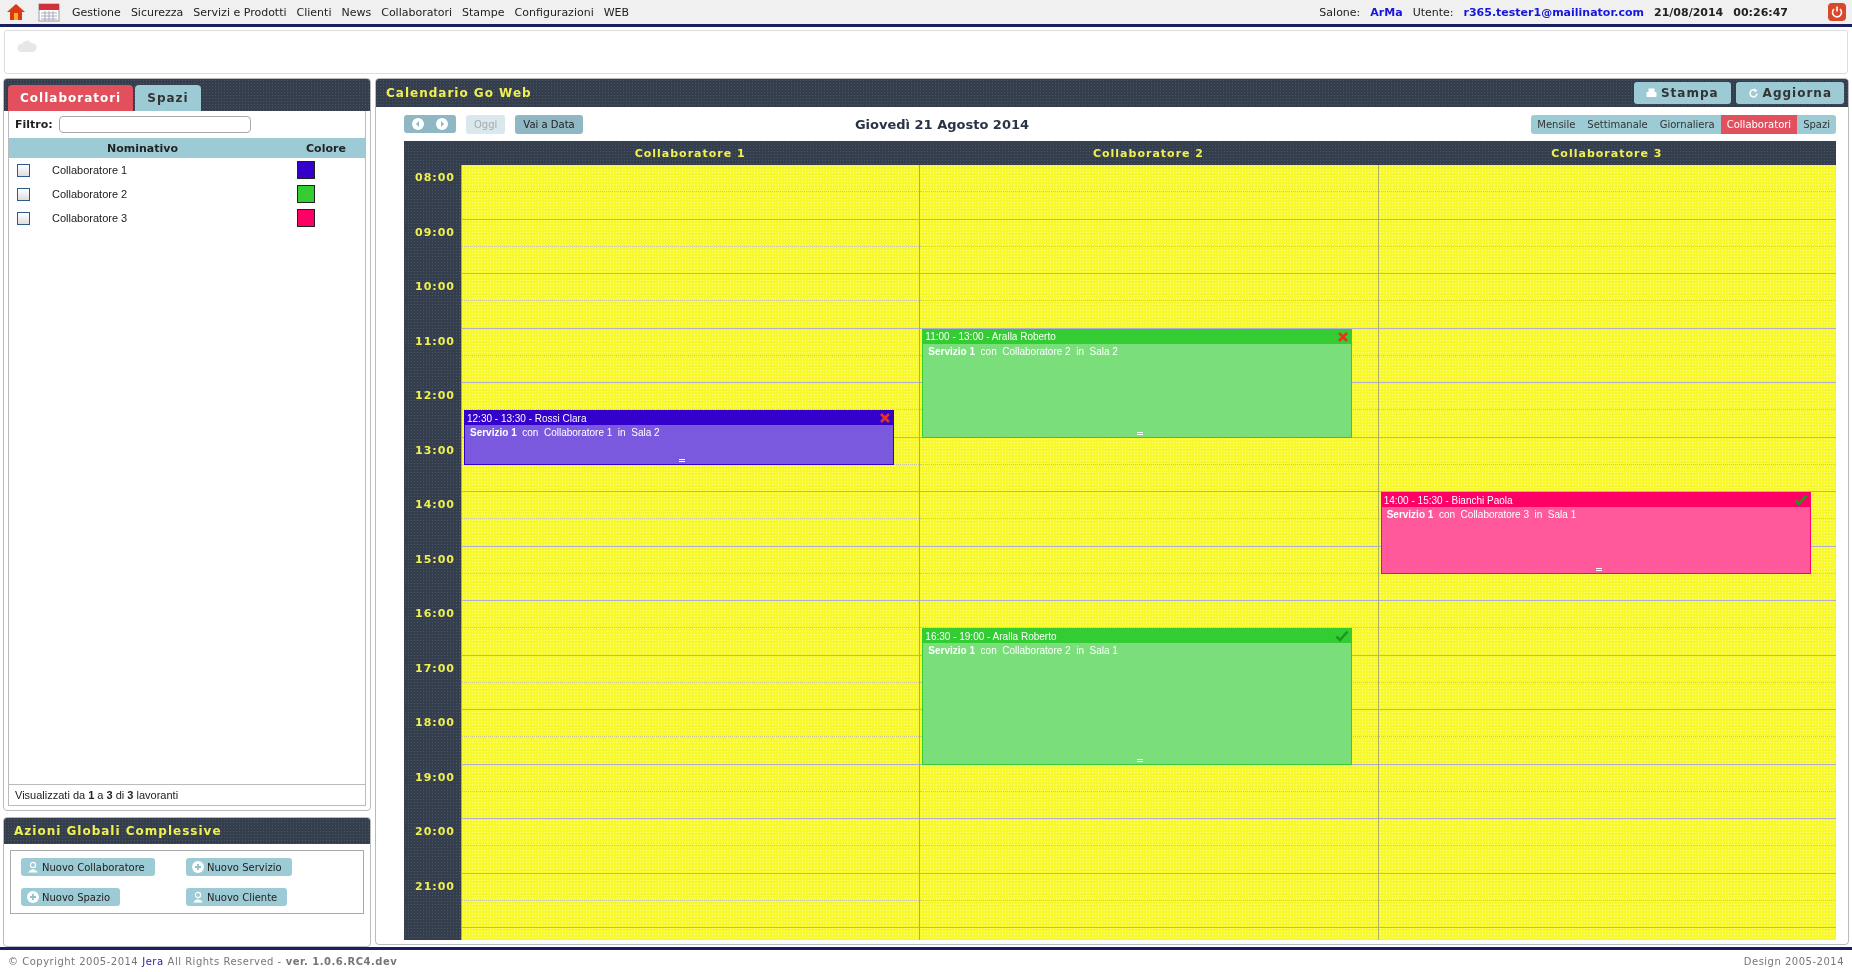 This screenshot has height=972, width=1852. What do you see at coordinates (1023, 351) in the screenshot?
I see `appointment-details: Servizio 1 con Collaboratore 2 in Sala 2` at bounding box center [1023, 351].